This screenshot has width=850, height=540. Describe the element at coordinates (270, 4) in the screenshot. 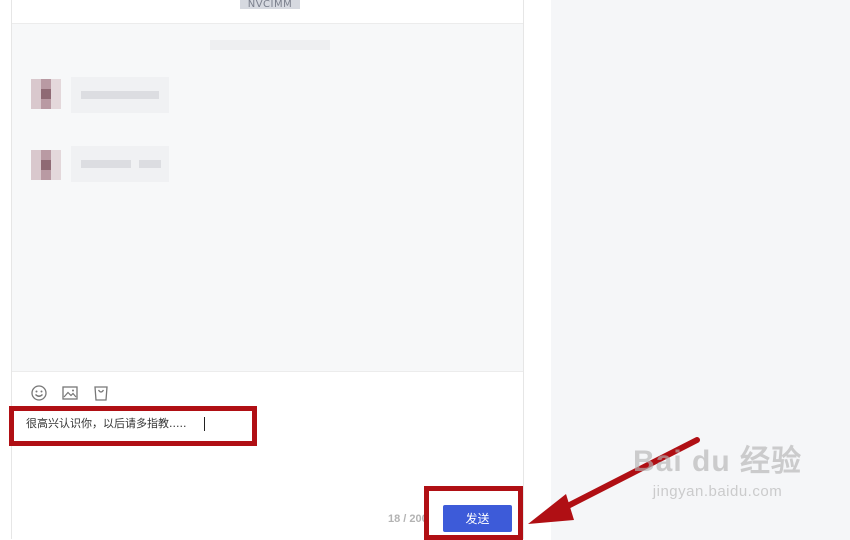

I see `contact-name: NVCIMM` at that location.